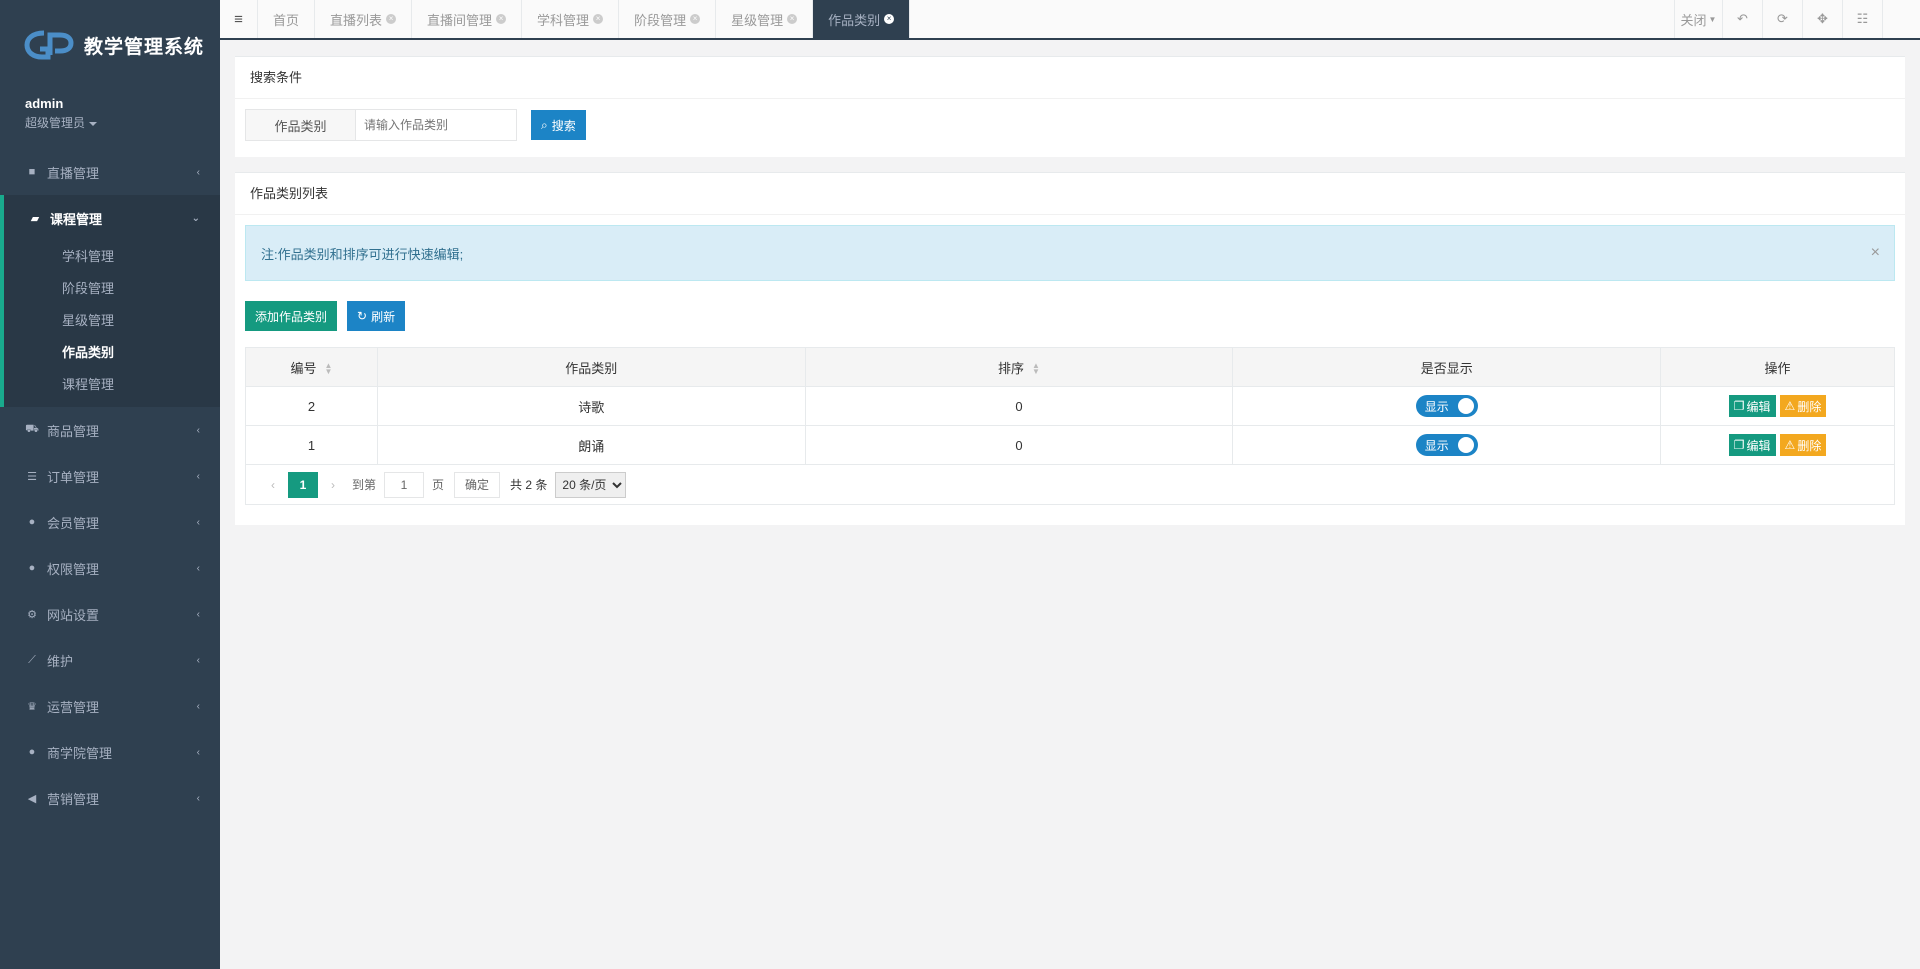 The width and height of the screenshot is (1920, 969). I want to click on tab-live-room: 直播间管理 ×, so click(467, 19).